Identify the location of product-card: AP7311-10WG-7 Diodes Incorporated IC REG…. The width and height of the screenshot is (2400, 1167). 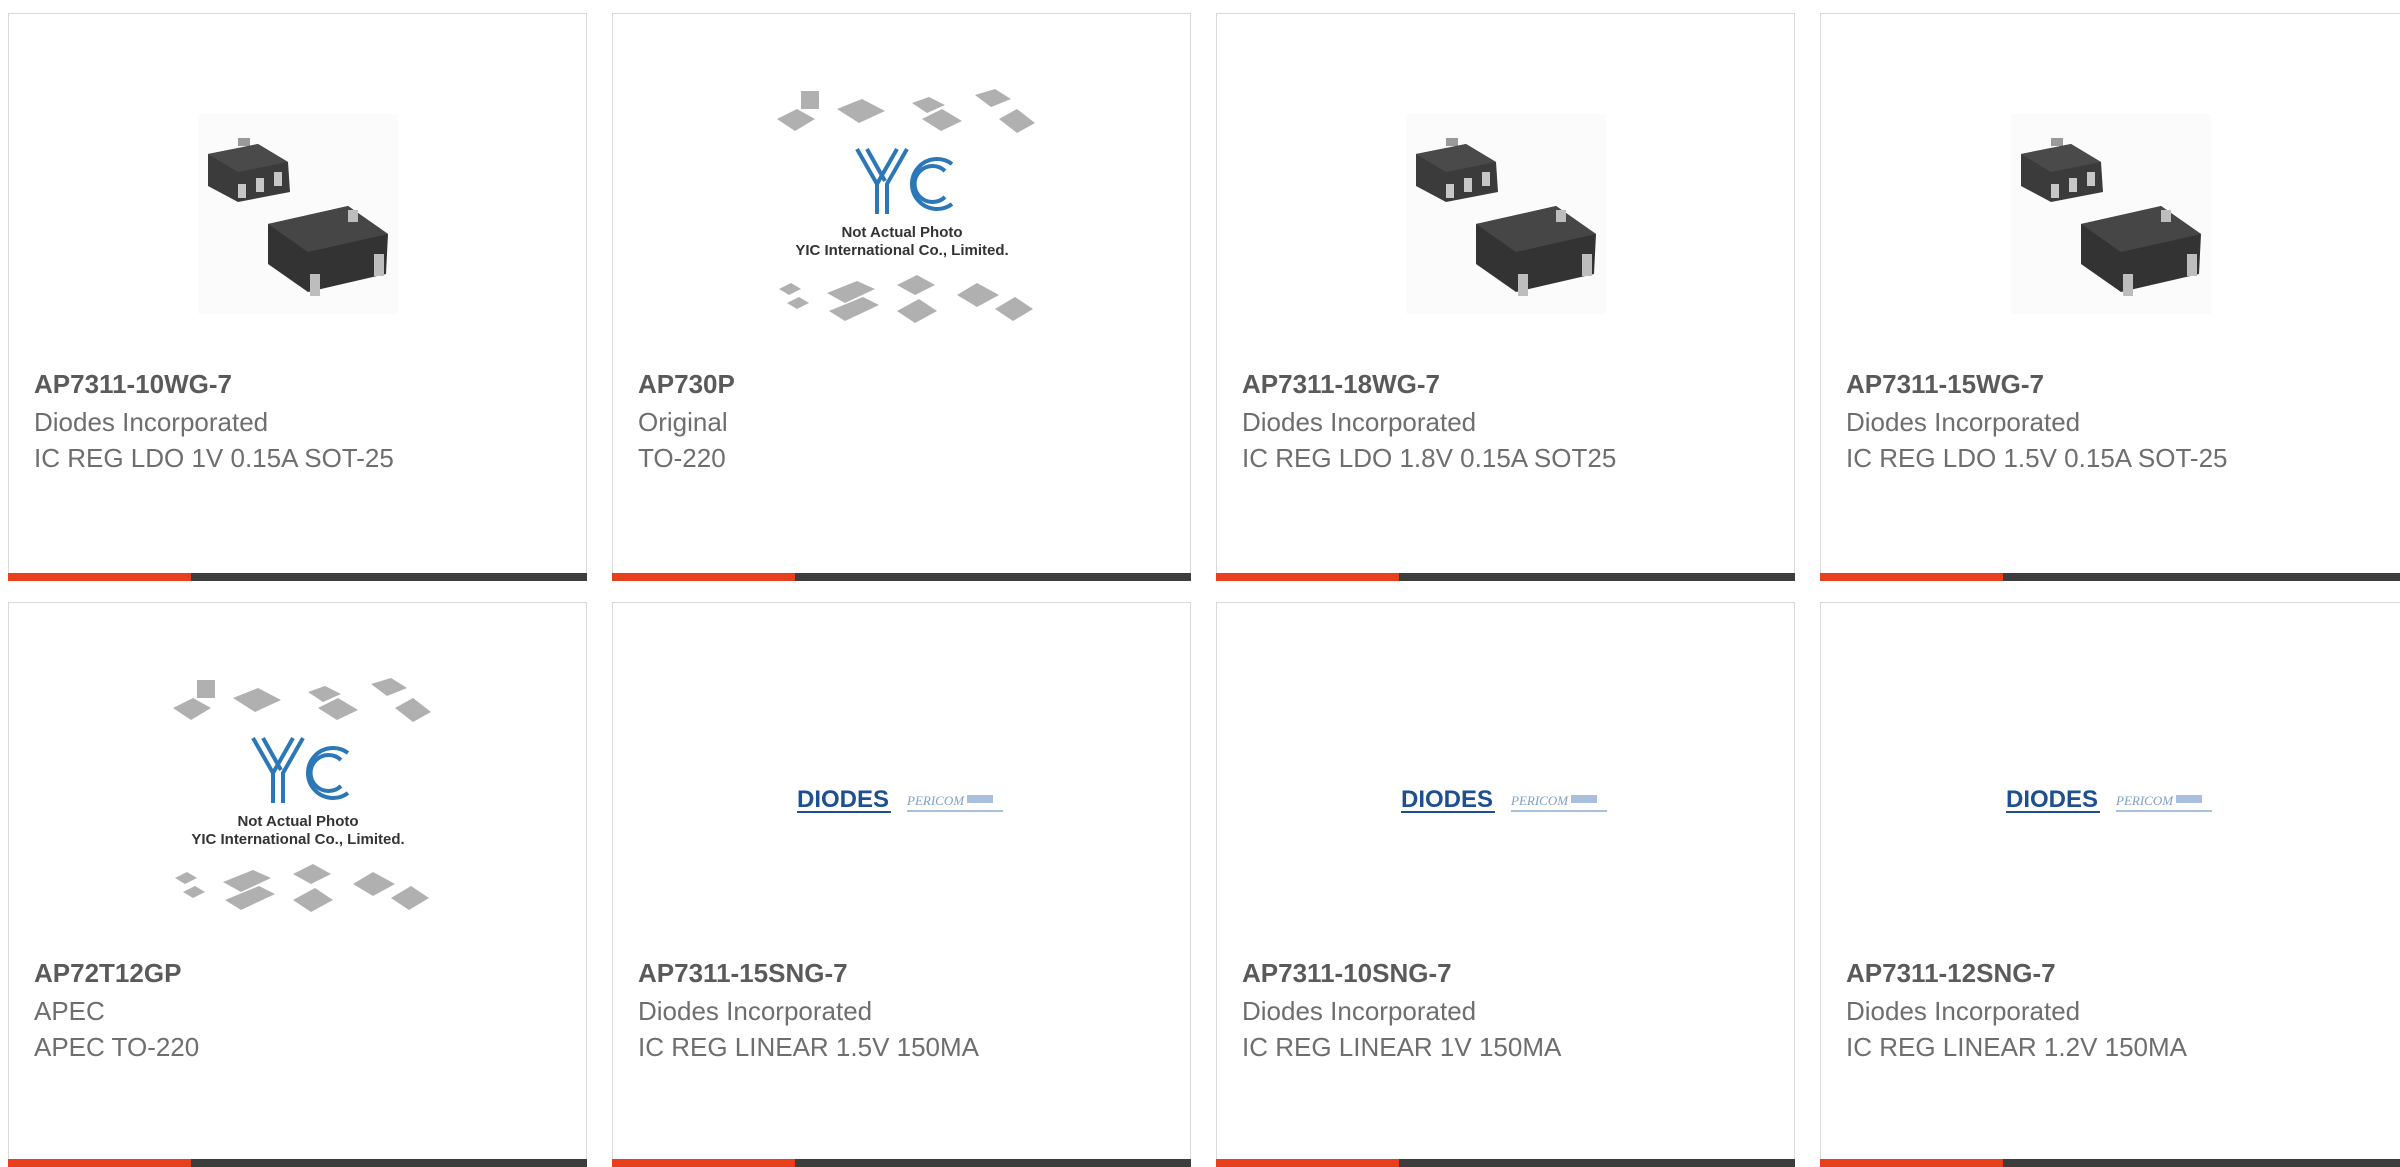
(297, 297).